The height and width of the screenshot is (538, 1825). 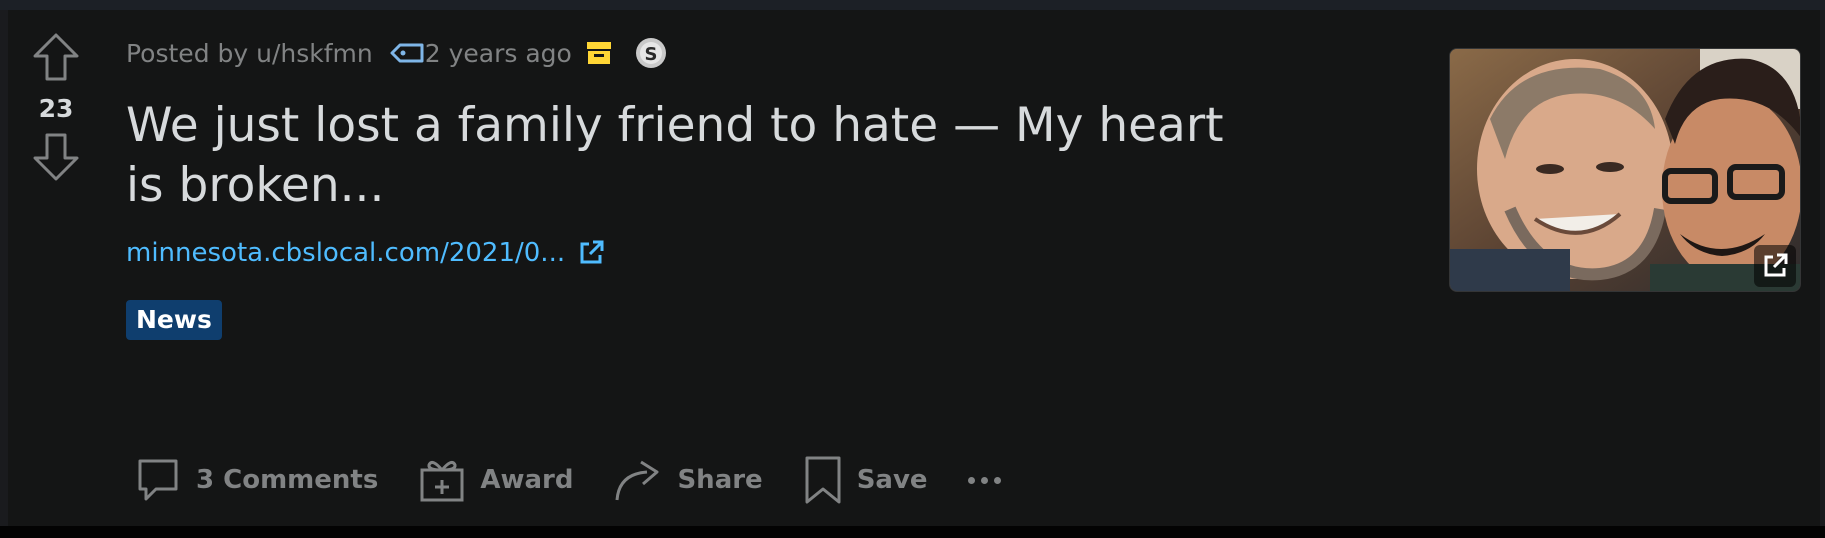 What do you see at coordinates (912, 532) in the screenshot?
I see `bottom-border` at bounding box center [912, 532].